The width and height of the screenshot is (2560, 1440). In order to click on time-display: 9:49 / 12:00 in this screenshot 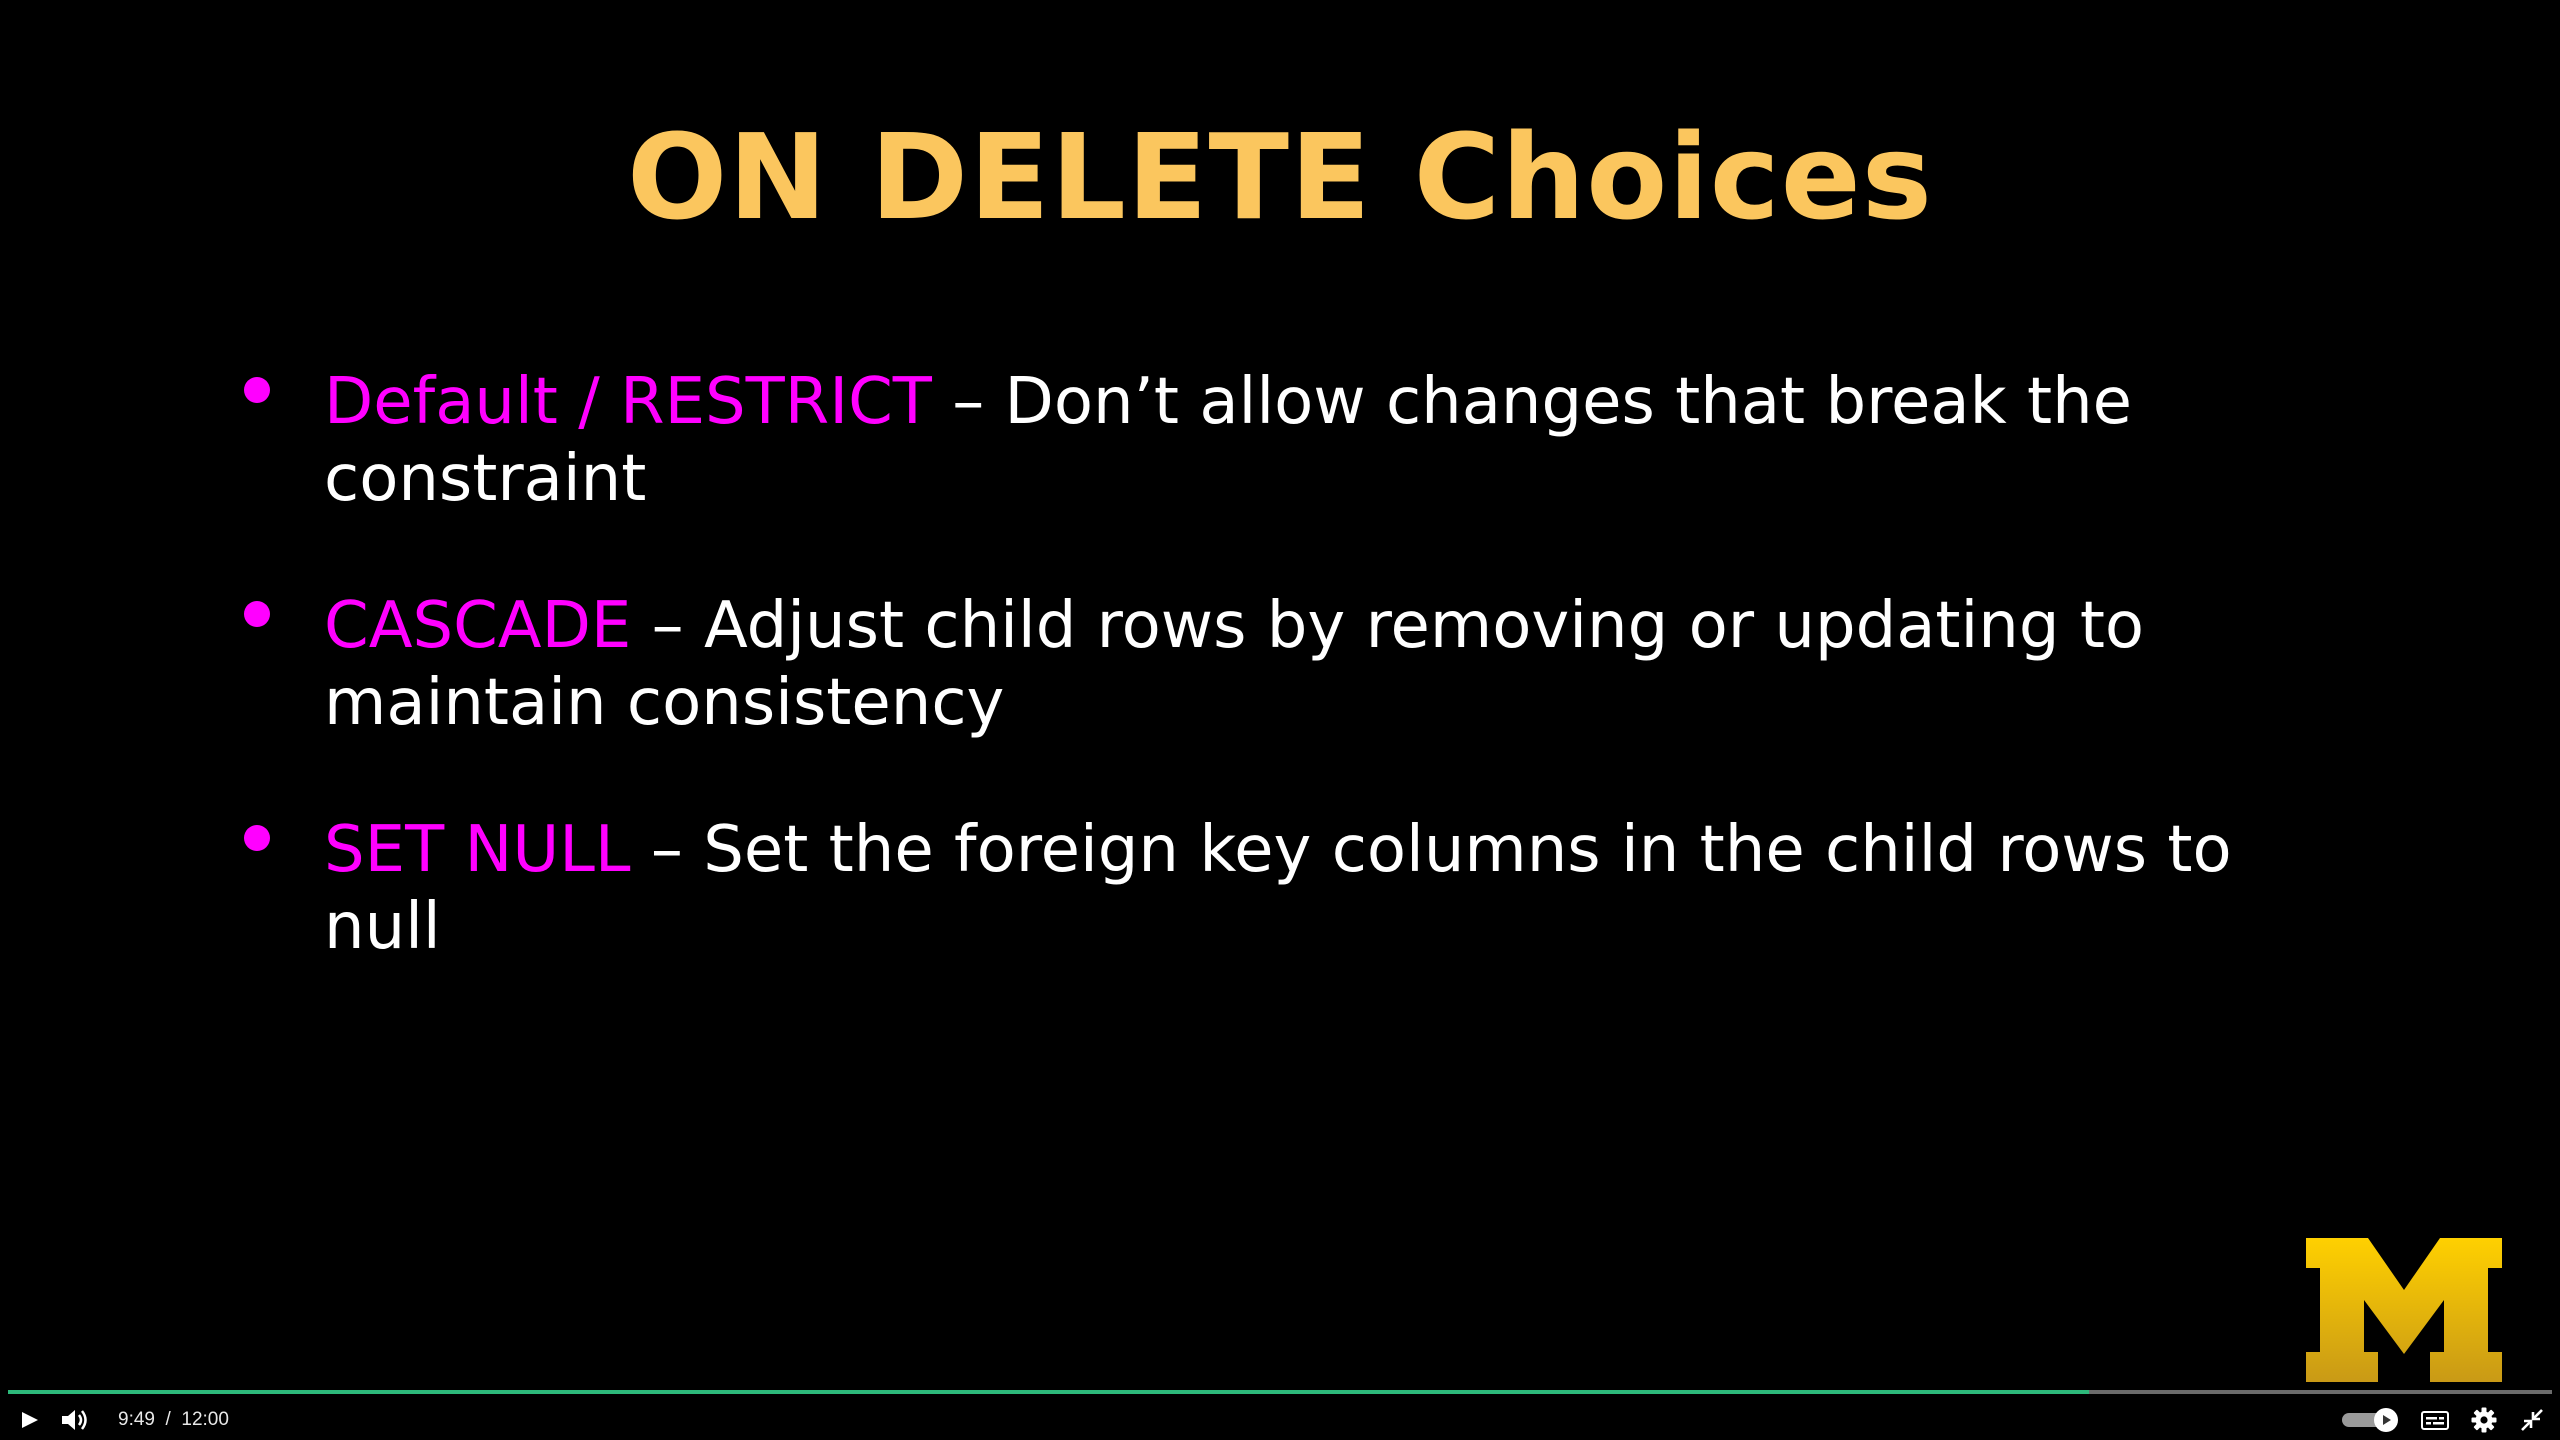, I will do `click(173, 1420)`.